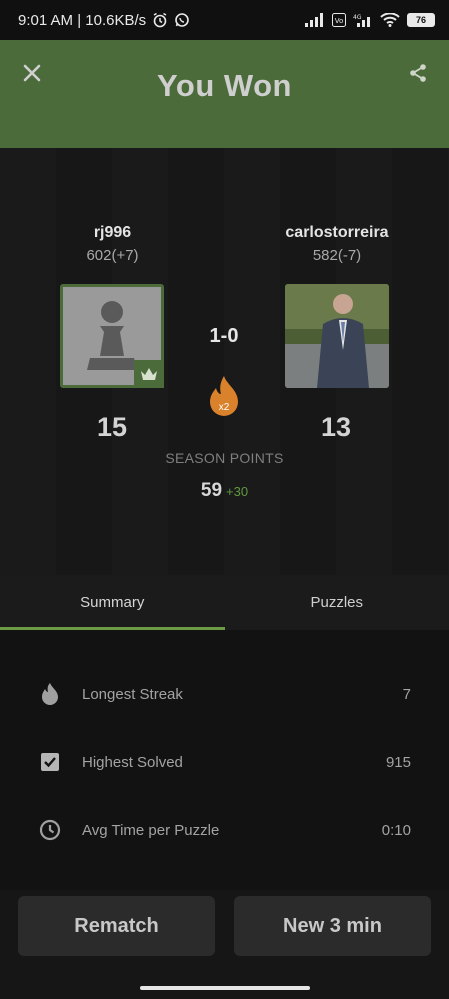  I want to click on new-game-button: New 3 min, so click(332, 926).